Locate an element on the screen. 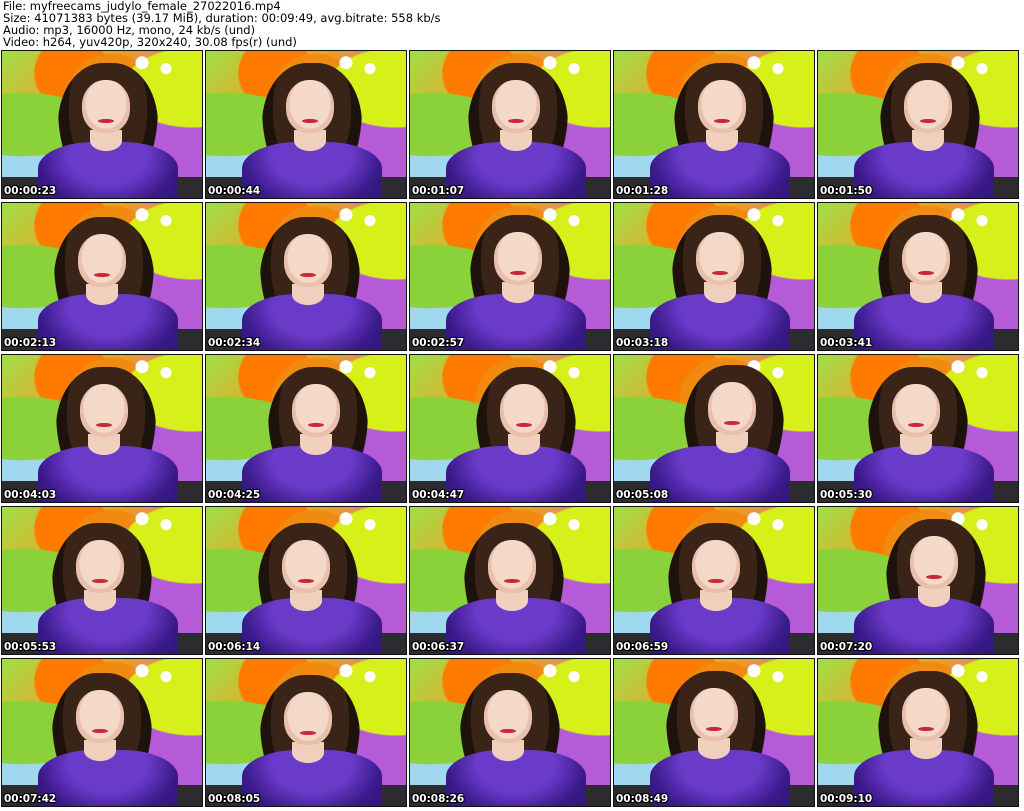  video-thumbnail: 00:01:07 is located at coordinates (510, 124).